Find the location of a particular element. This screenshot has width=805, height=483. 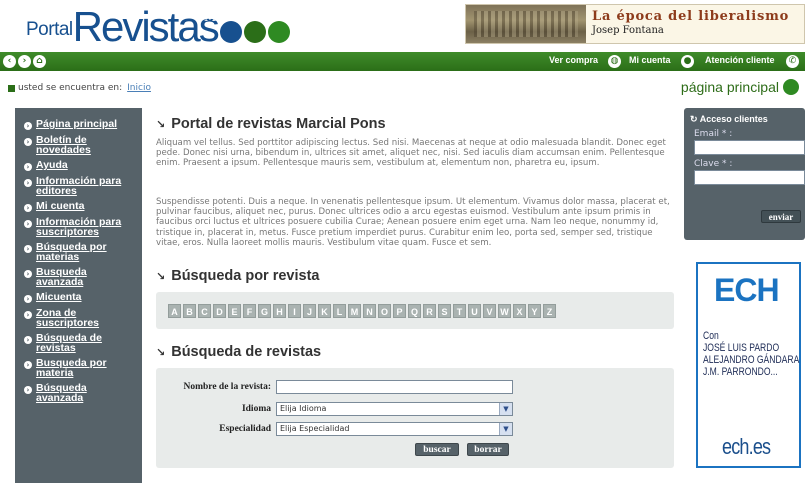

logo-revistas-text: Revistas is located at coordinates (146, 26).